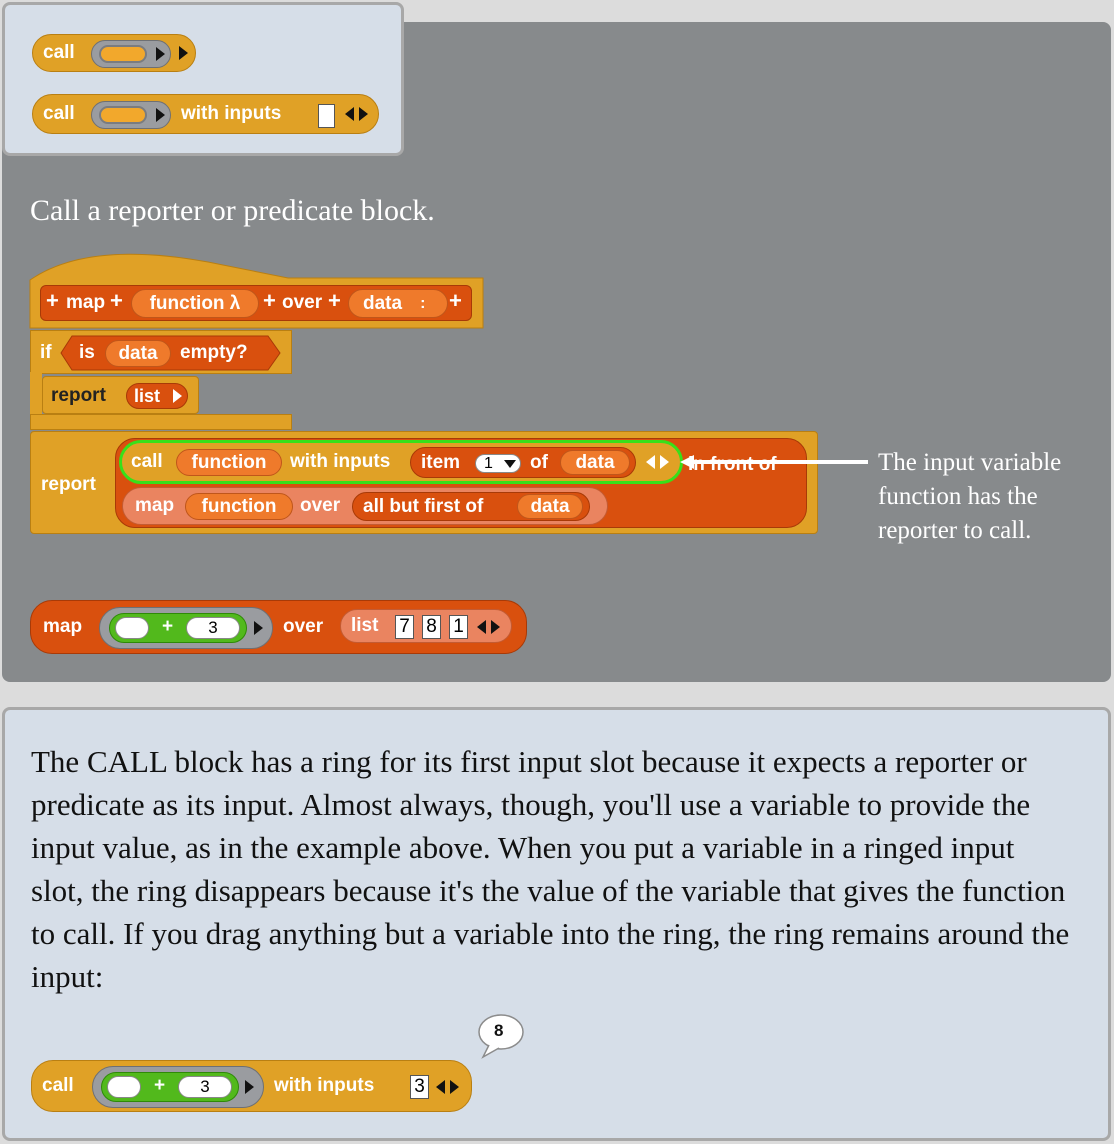 The height and width of the screenshot is (1144, 1114). Describe the element at coordinates (87, 352) in the screenshot. I see `is-label: is` at that location.